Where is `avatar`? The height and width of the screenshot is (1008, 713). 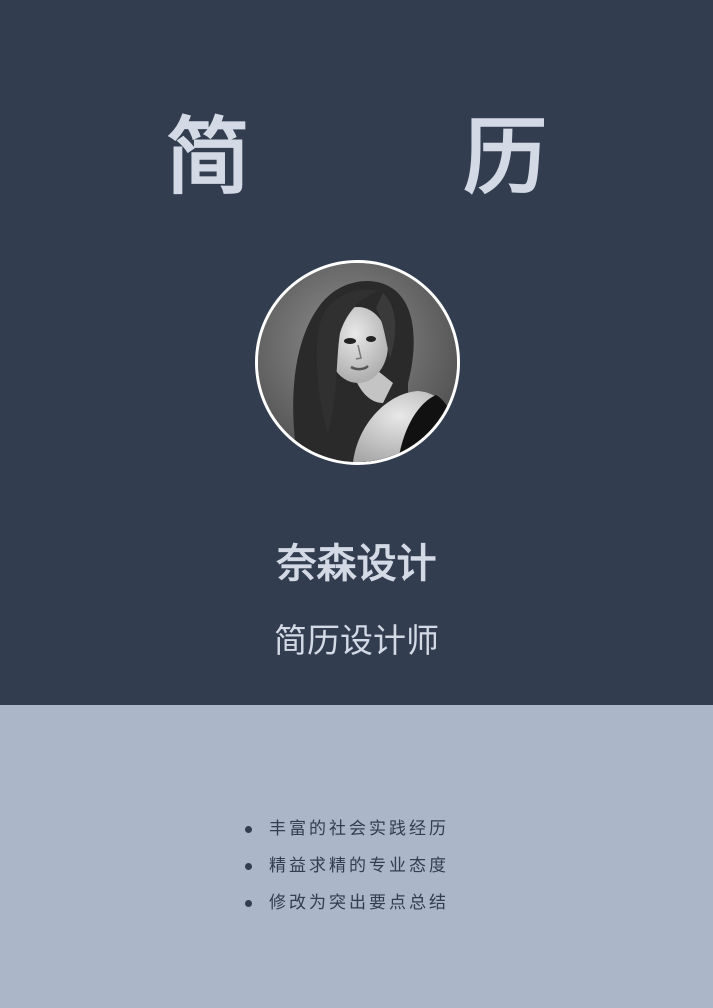
avatar is located at coordinates (357, 362).